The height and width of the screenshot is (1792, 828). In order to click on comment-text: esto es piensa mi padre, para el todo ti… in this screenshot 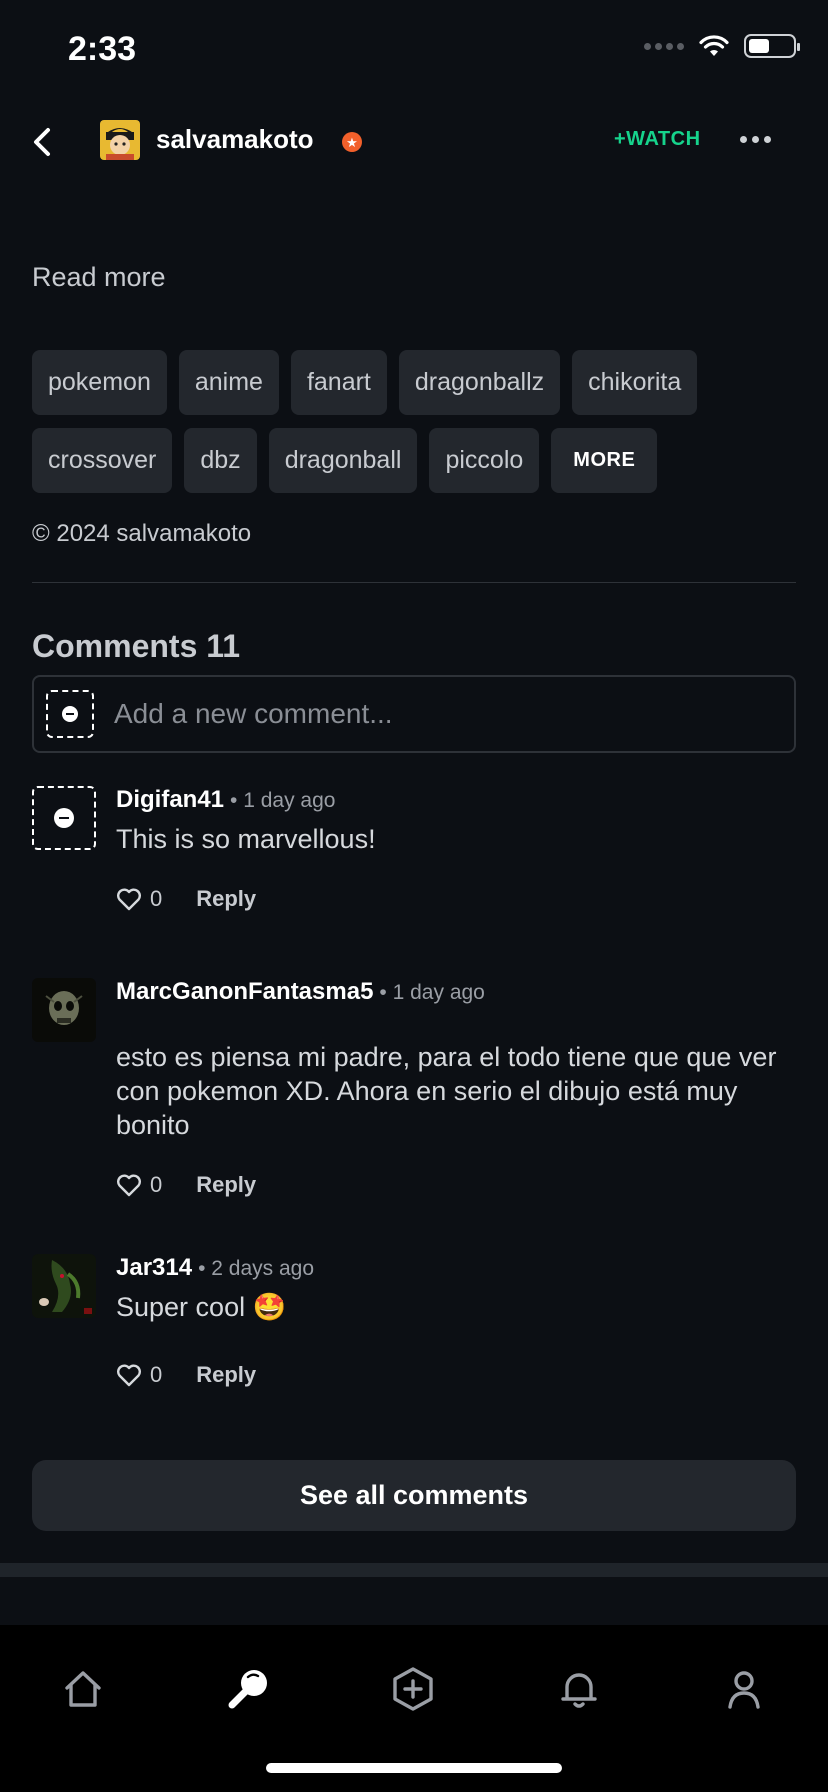, I will do `click(446, 1091)`.